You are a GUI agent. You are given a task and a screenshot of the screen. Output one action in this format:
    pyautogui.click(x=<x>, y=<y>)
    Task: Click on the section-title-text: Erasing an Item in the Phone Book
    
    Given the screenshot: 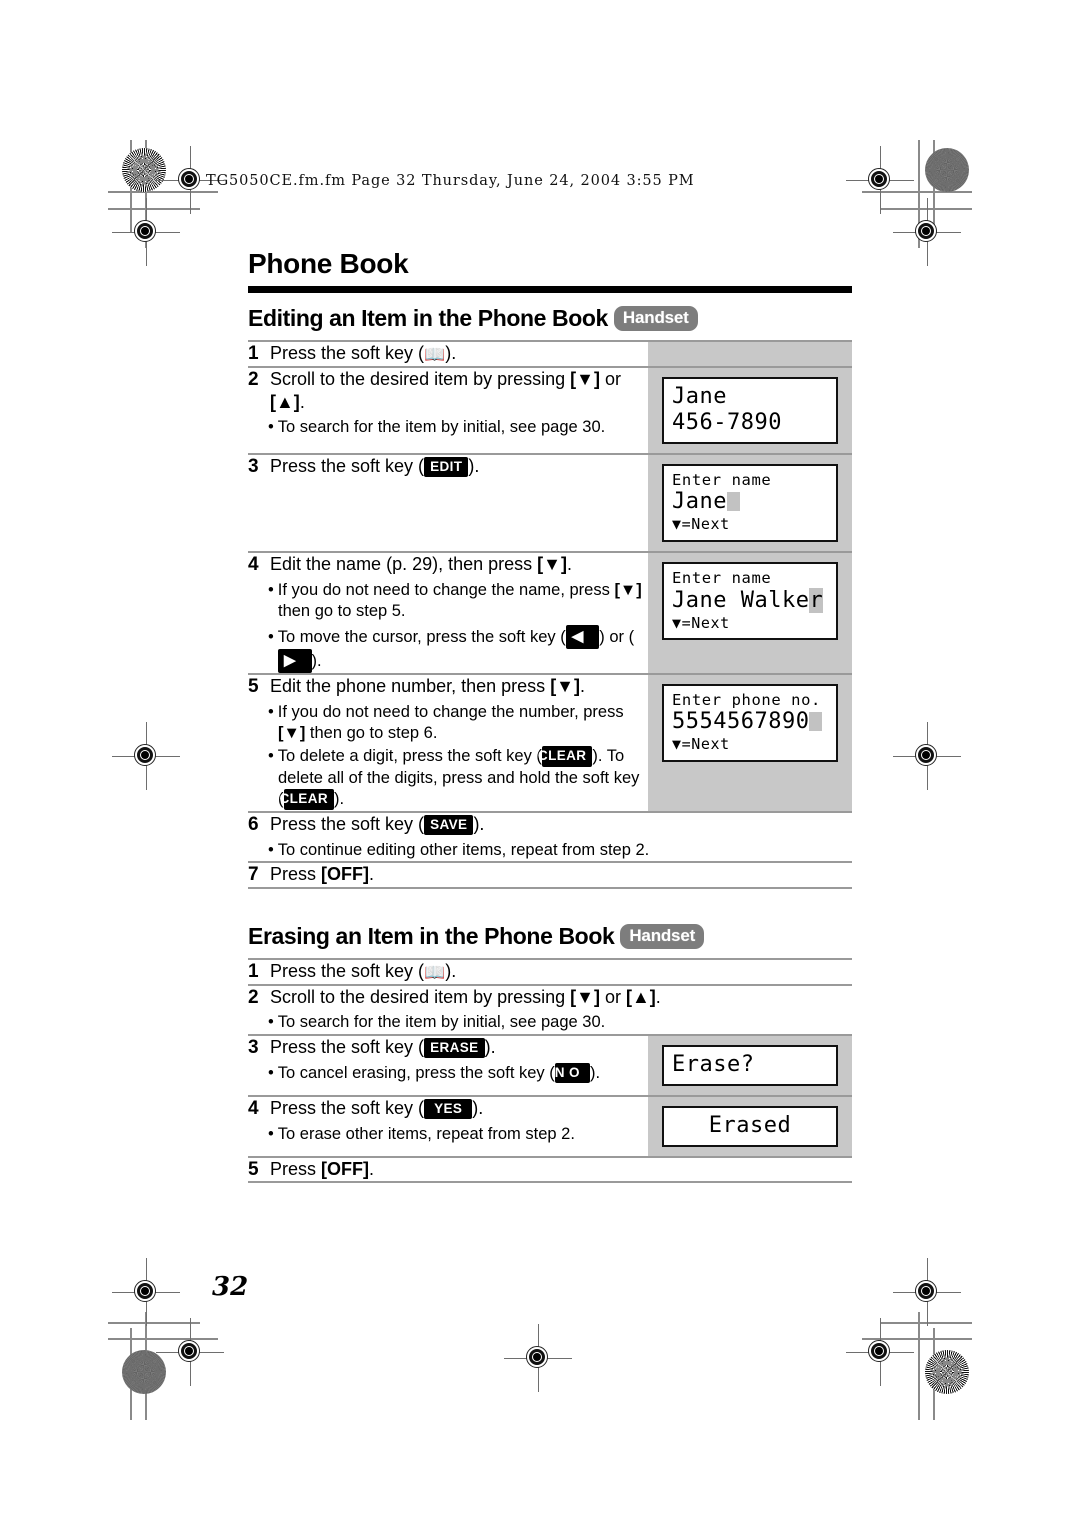 What is the action you would take?
    pyautogui.click(x=431, y=935)
    